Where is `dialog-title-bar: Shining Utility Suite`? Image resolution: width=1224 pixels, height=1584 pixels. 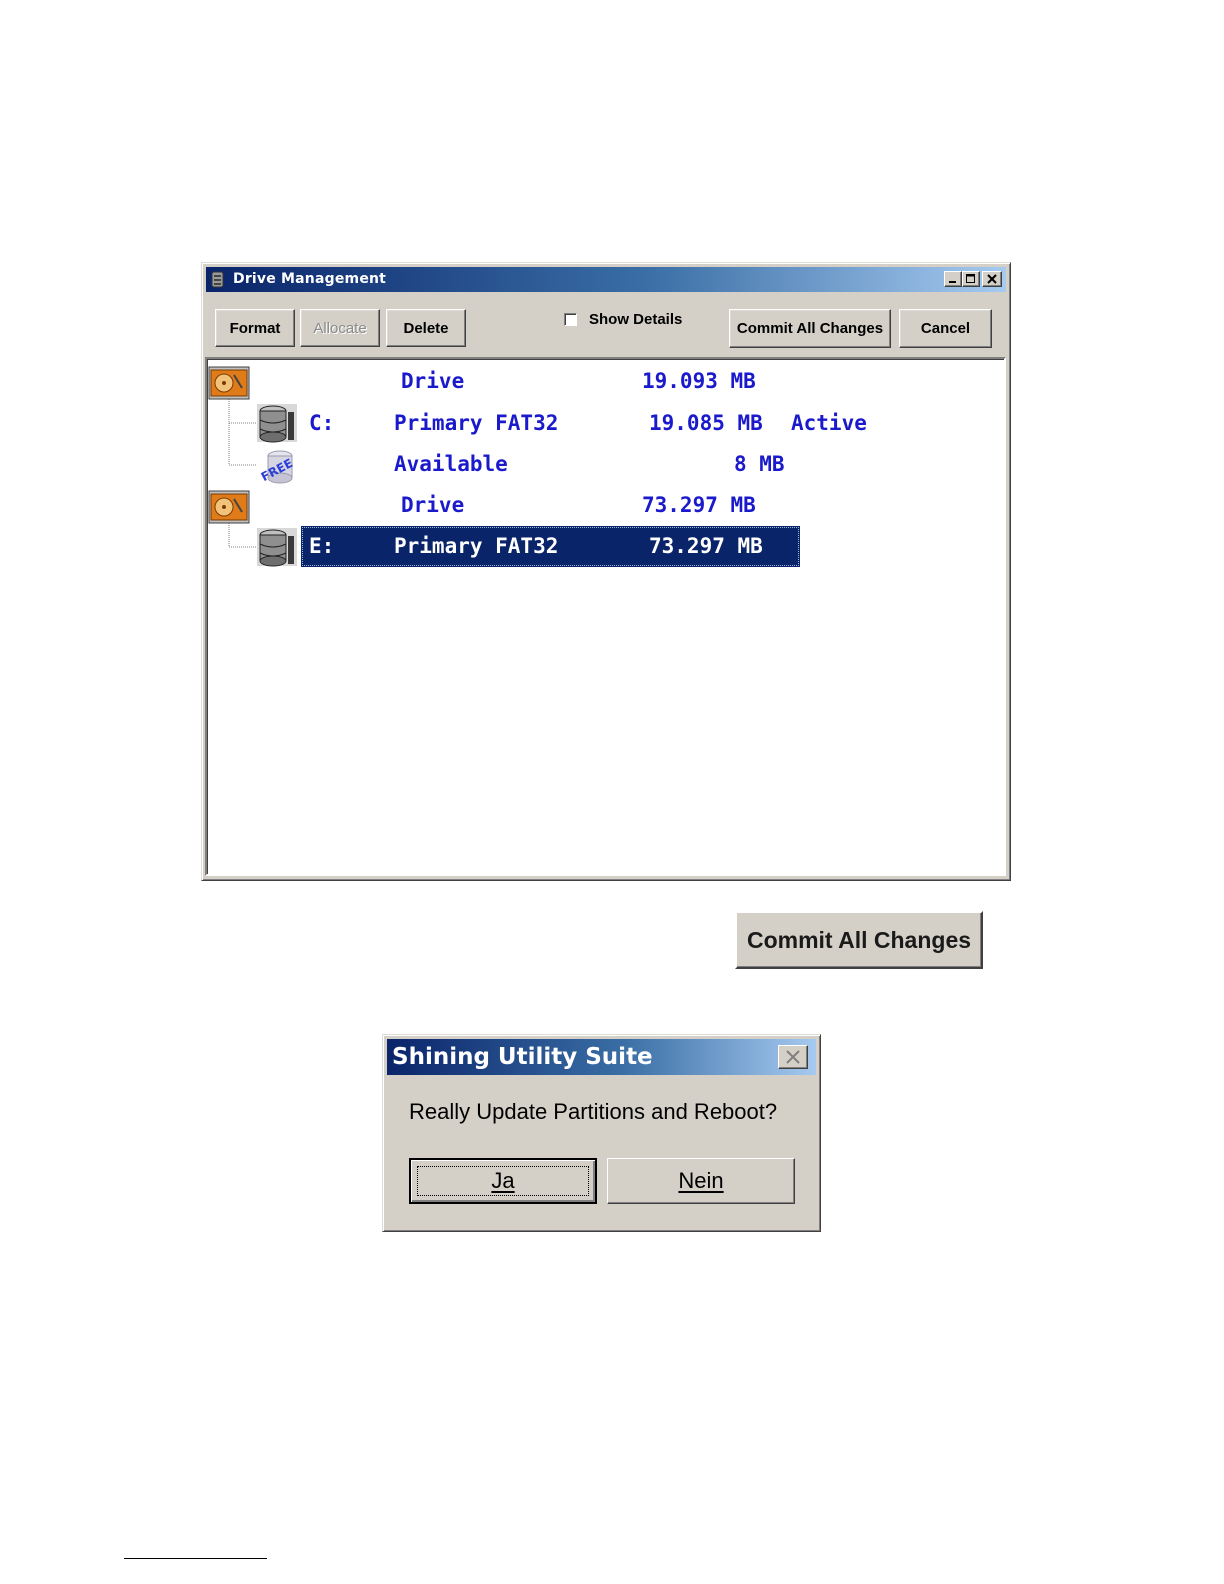 dialog-title-bar: Shining Utility Suite is located at coordinates (601, 1057).